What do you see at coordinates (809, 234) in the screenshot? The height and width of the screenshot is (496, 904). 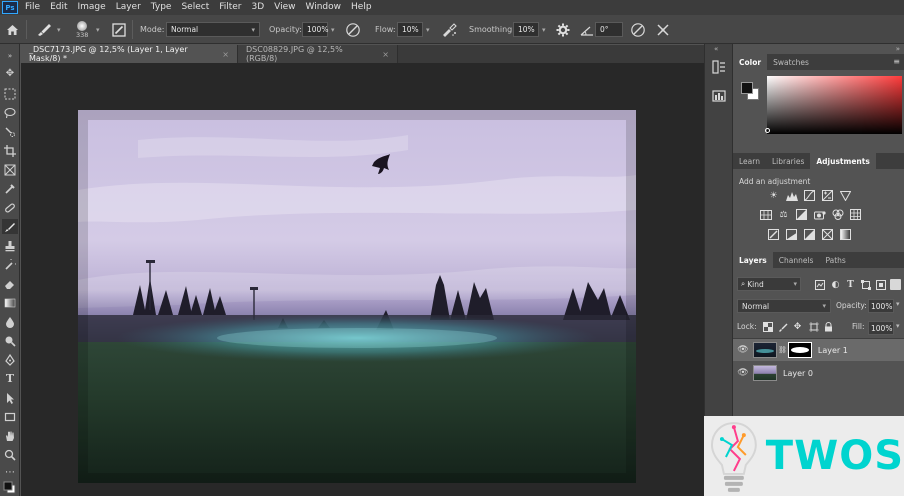 I see `threshold-icon` at bounding box center [809, 234].